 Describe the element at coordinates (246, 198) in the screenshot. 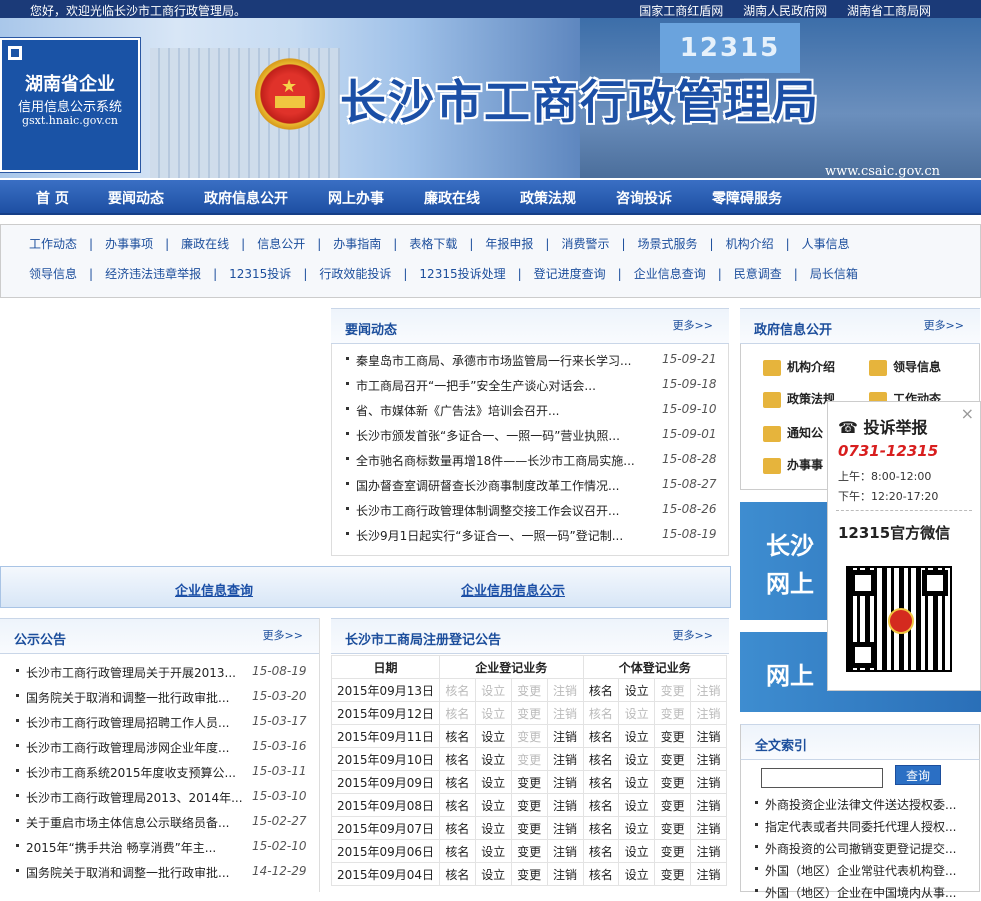

I see `nav-gov-info: 政府信息公开` at that location.